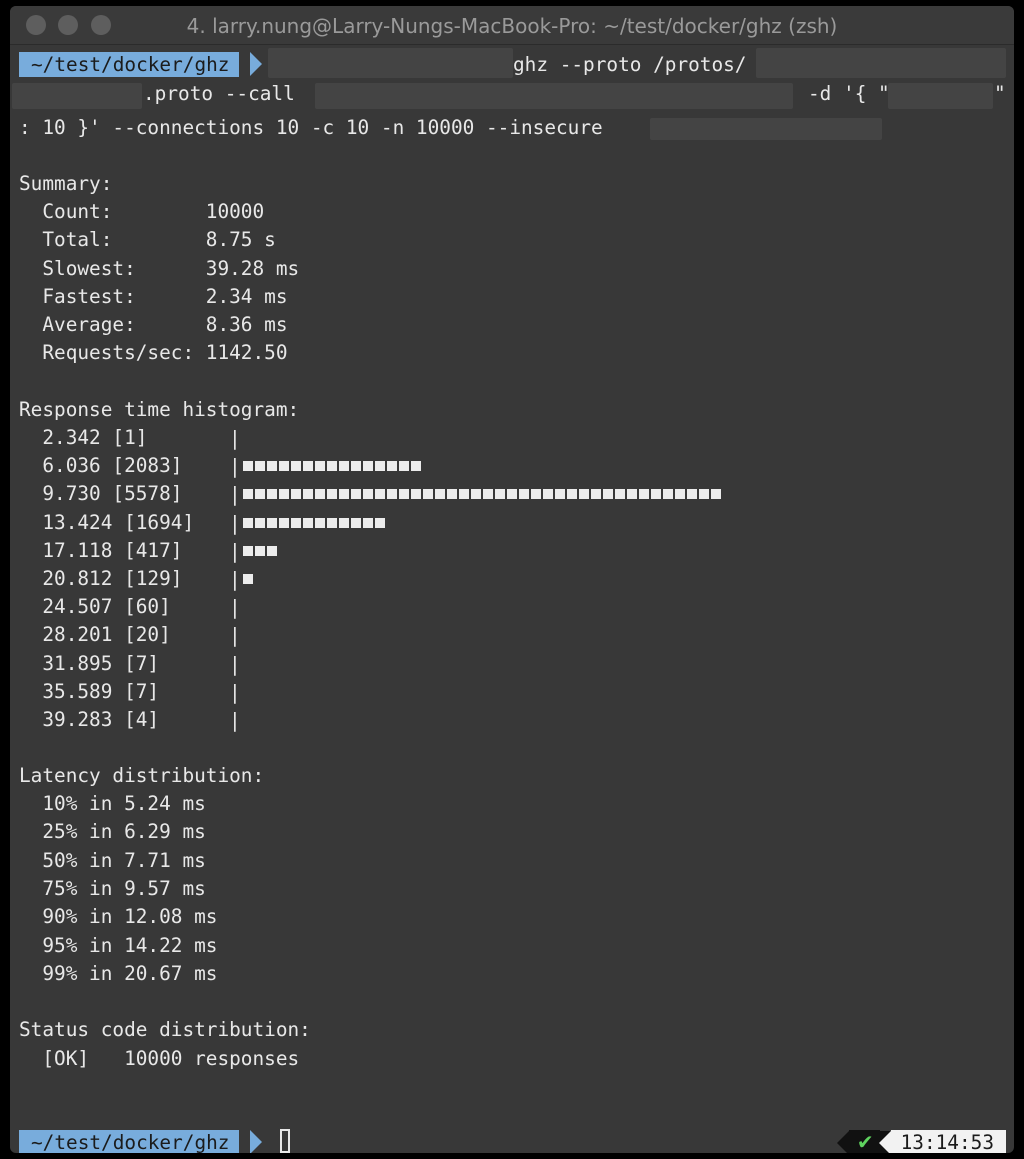  I want to click on histogram-bucket-label: 2.342 [1], so click(83, 437).